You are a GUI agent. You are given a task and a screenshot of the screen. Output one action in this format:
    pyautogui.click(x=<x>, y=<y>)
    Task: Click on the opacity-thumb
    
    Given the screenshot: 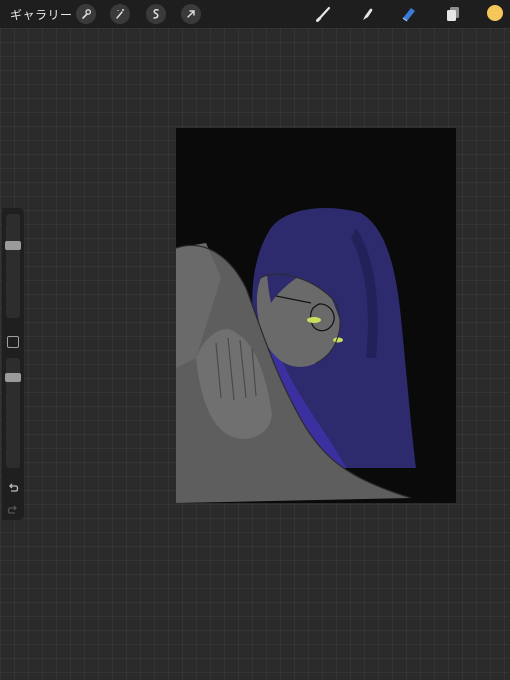 What is the action you would take?
    pyautogui.click(x=13, y=378)
    